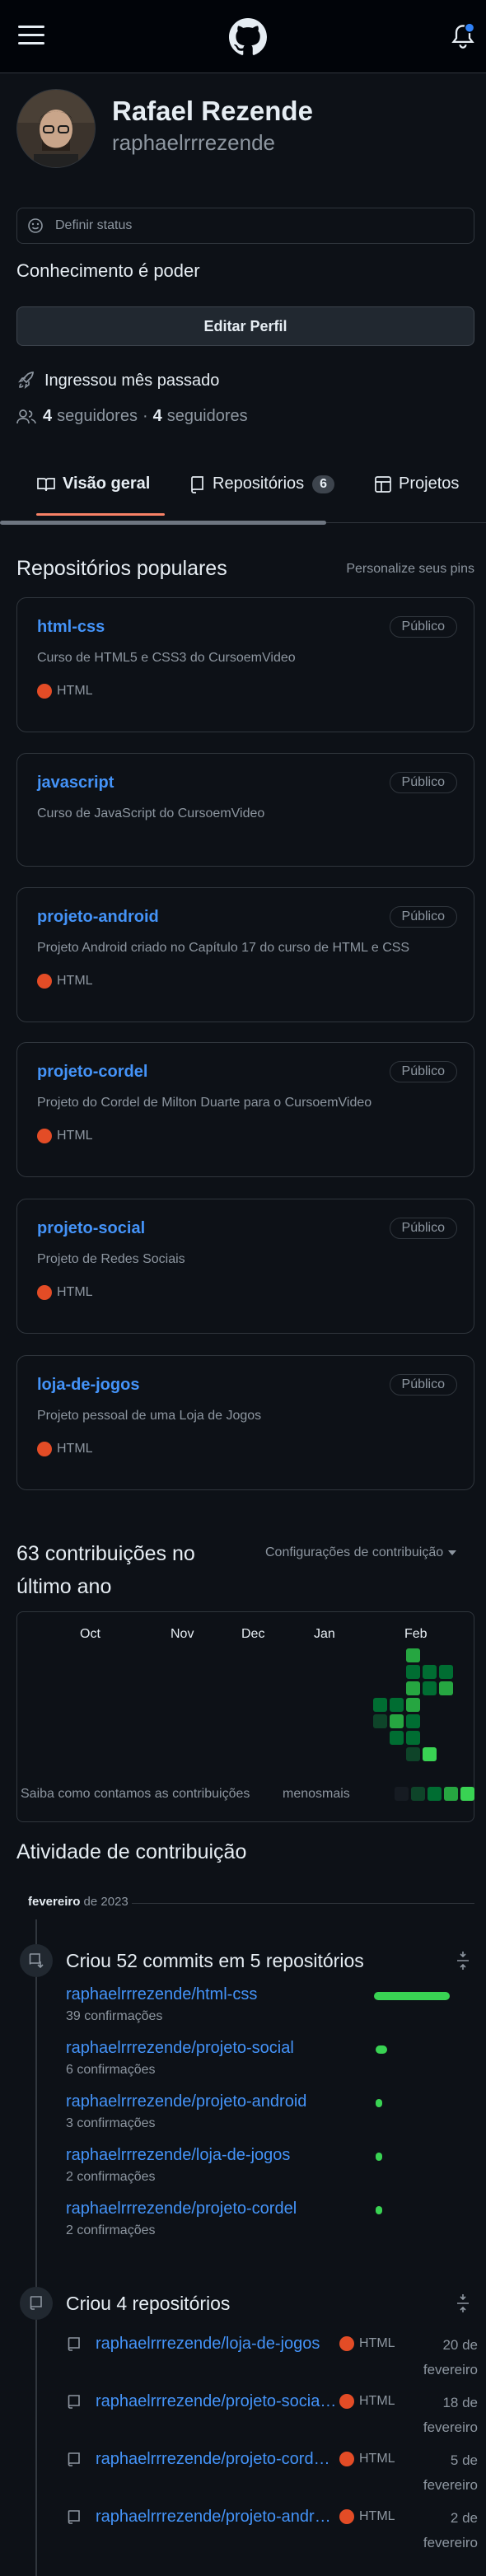  Describe the element at coordinates (111, 2123) in the screenshot. I see `commit-count: 3 confirmações` at that location.